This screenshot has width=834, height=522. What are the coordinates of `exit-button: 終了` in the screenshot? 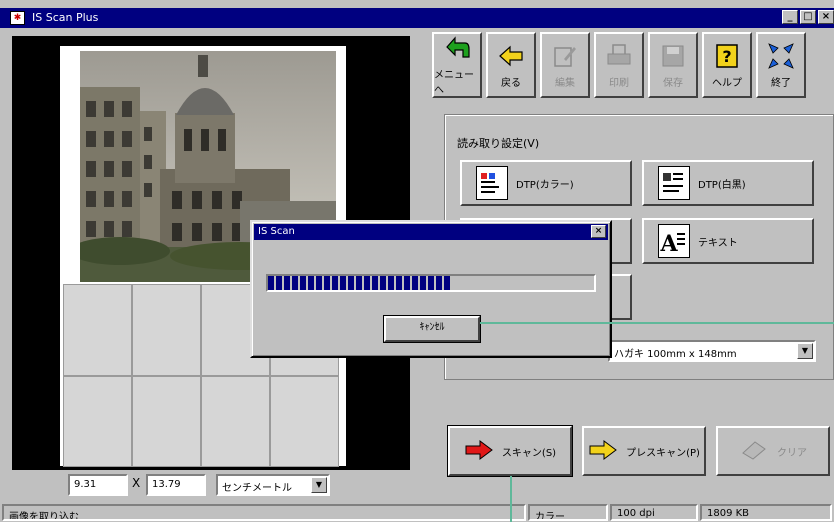 It's located at (781, 65).